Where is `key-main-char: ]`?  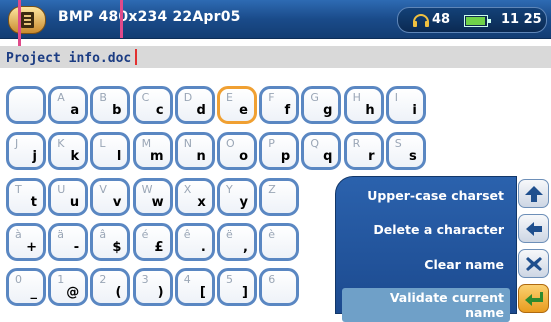 key-main-char: ] is located at coordinates (245, 292).